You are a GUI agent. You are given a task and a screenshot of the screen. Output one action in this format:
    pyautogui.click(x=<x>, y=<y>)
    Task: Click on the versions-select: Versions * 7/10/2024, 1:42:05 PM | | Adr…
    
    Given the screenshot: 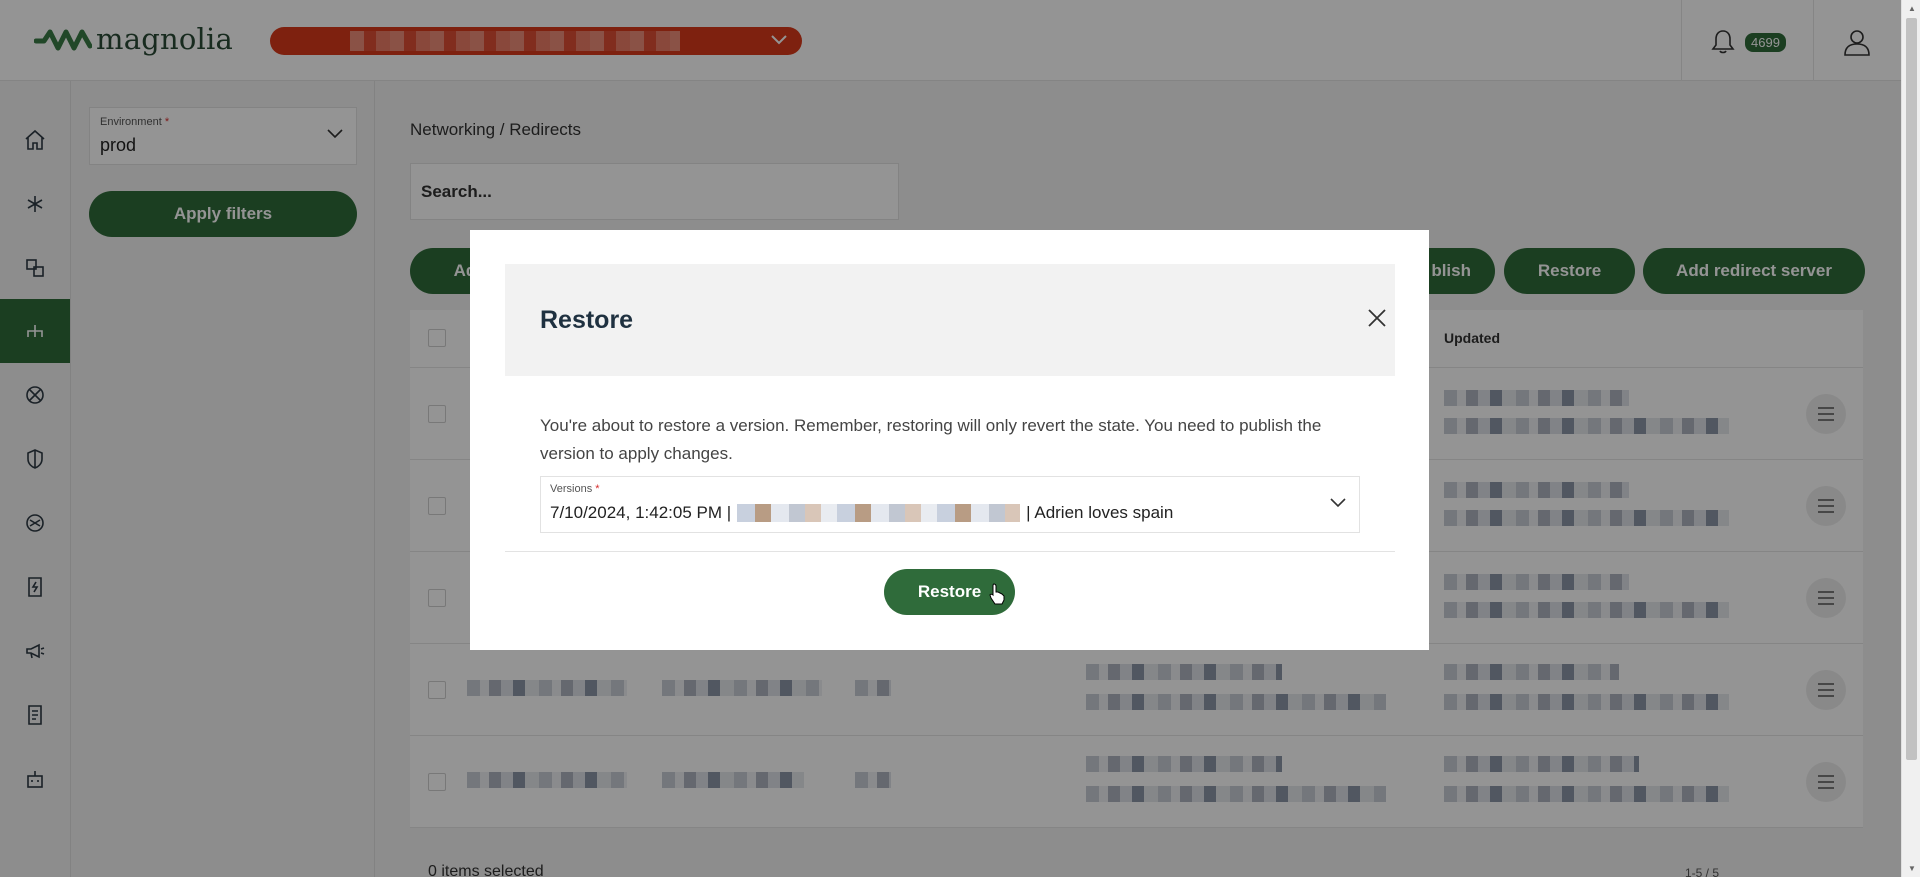 What is the action you would take?
    pyautogui.click(x=950, y=504)
    